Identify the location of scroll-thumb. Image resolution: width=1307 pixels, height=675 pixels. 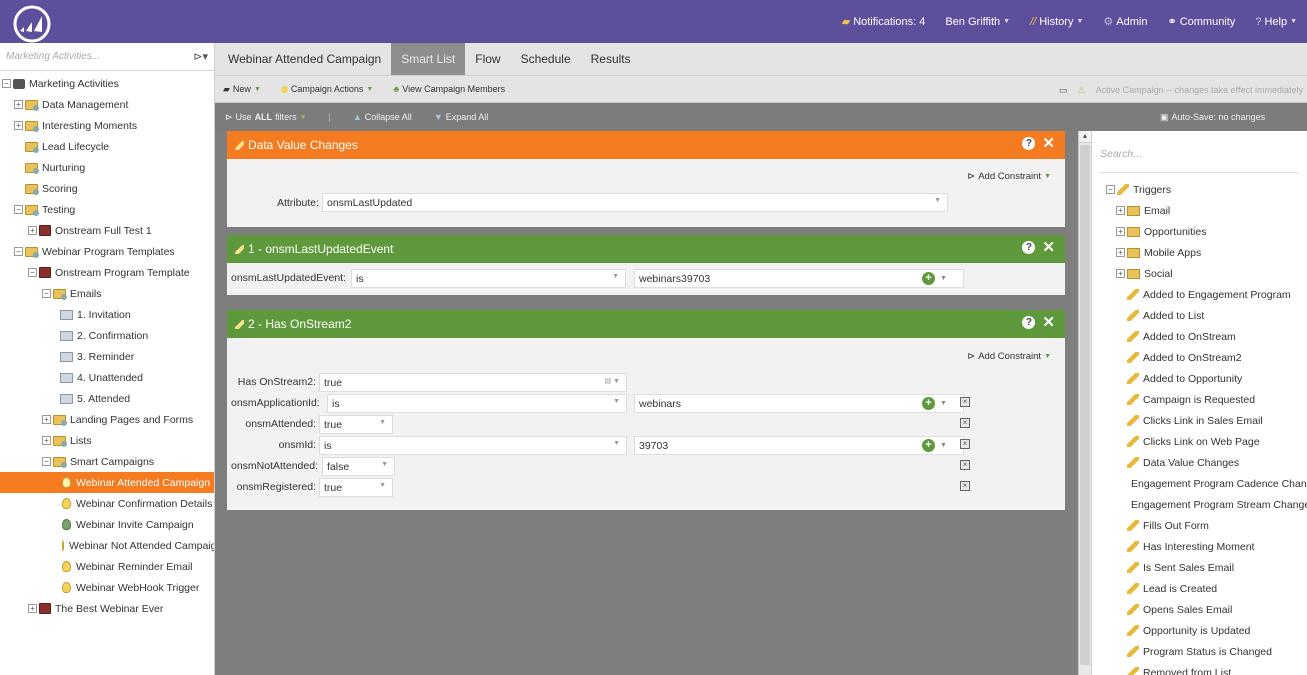
(1085, 405).